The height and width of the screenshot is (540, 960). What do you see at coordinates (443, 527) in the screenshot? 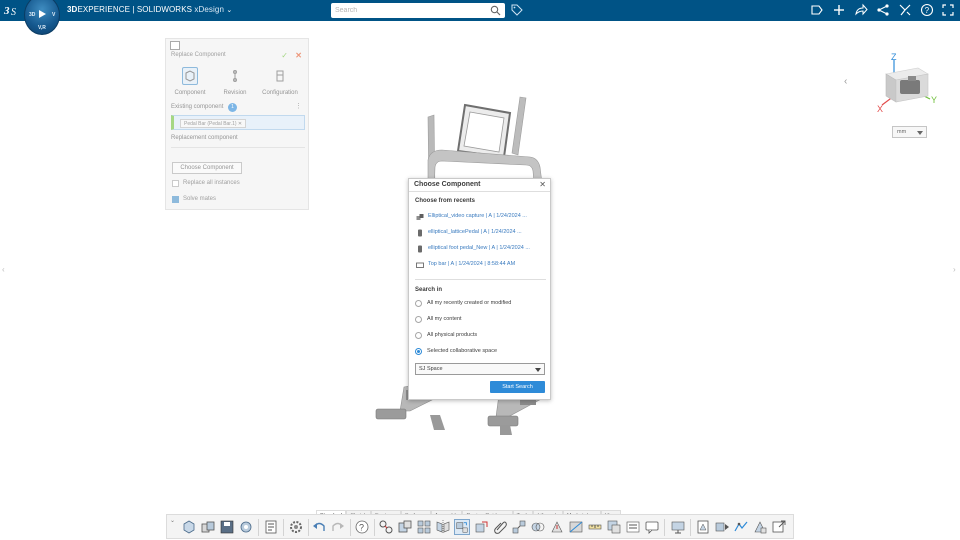
I see `mirror-component-icon` at bounding box center [443, 527].